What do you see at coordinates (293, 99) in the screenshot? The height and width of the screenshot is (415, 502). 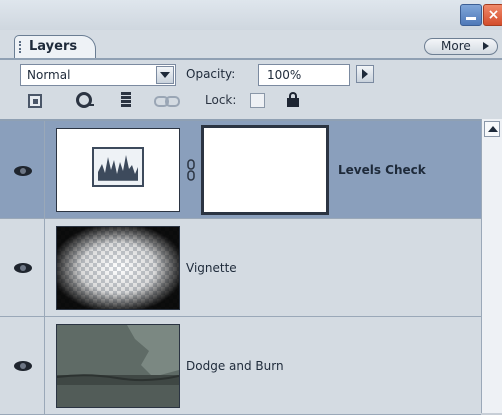 I see `padlock-icon` at bounding box center [293, 99].